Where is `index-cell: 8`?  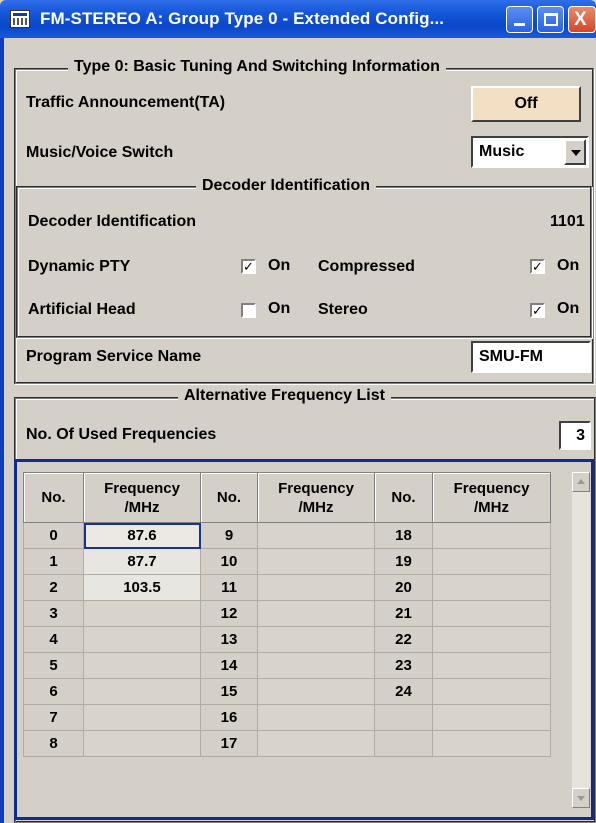
index-cell: 8 is located at coordinates (53, 743).